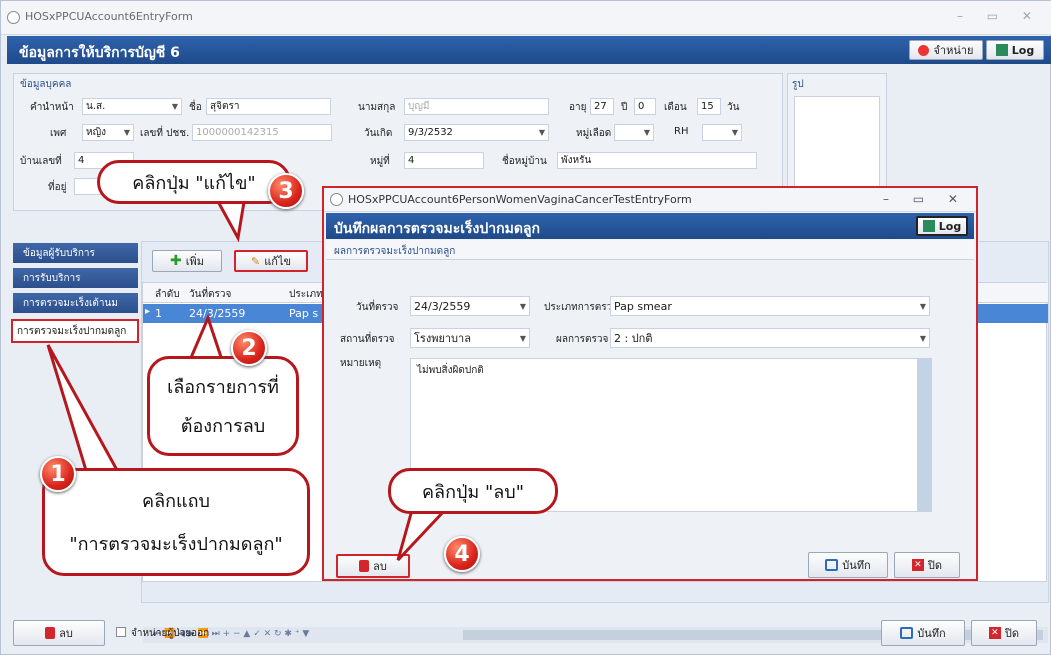  I want to click on callout-delete: คลิกปุ่ม "ลบ", so click(473, 491).